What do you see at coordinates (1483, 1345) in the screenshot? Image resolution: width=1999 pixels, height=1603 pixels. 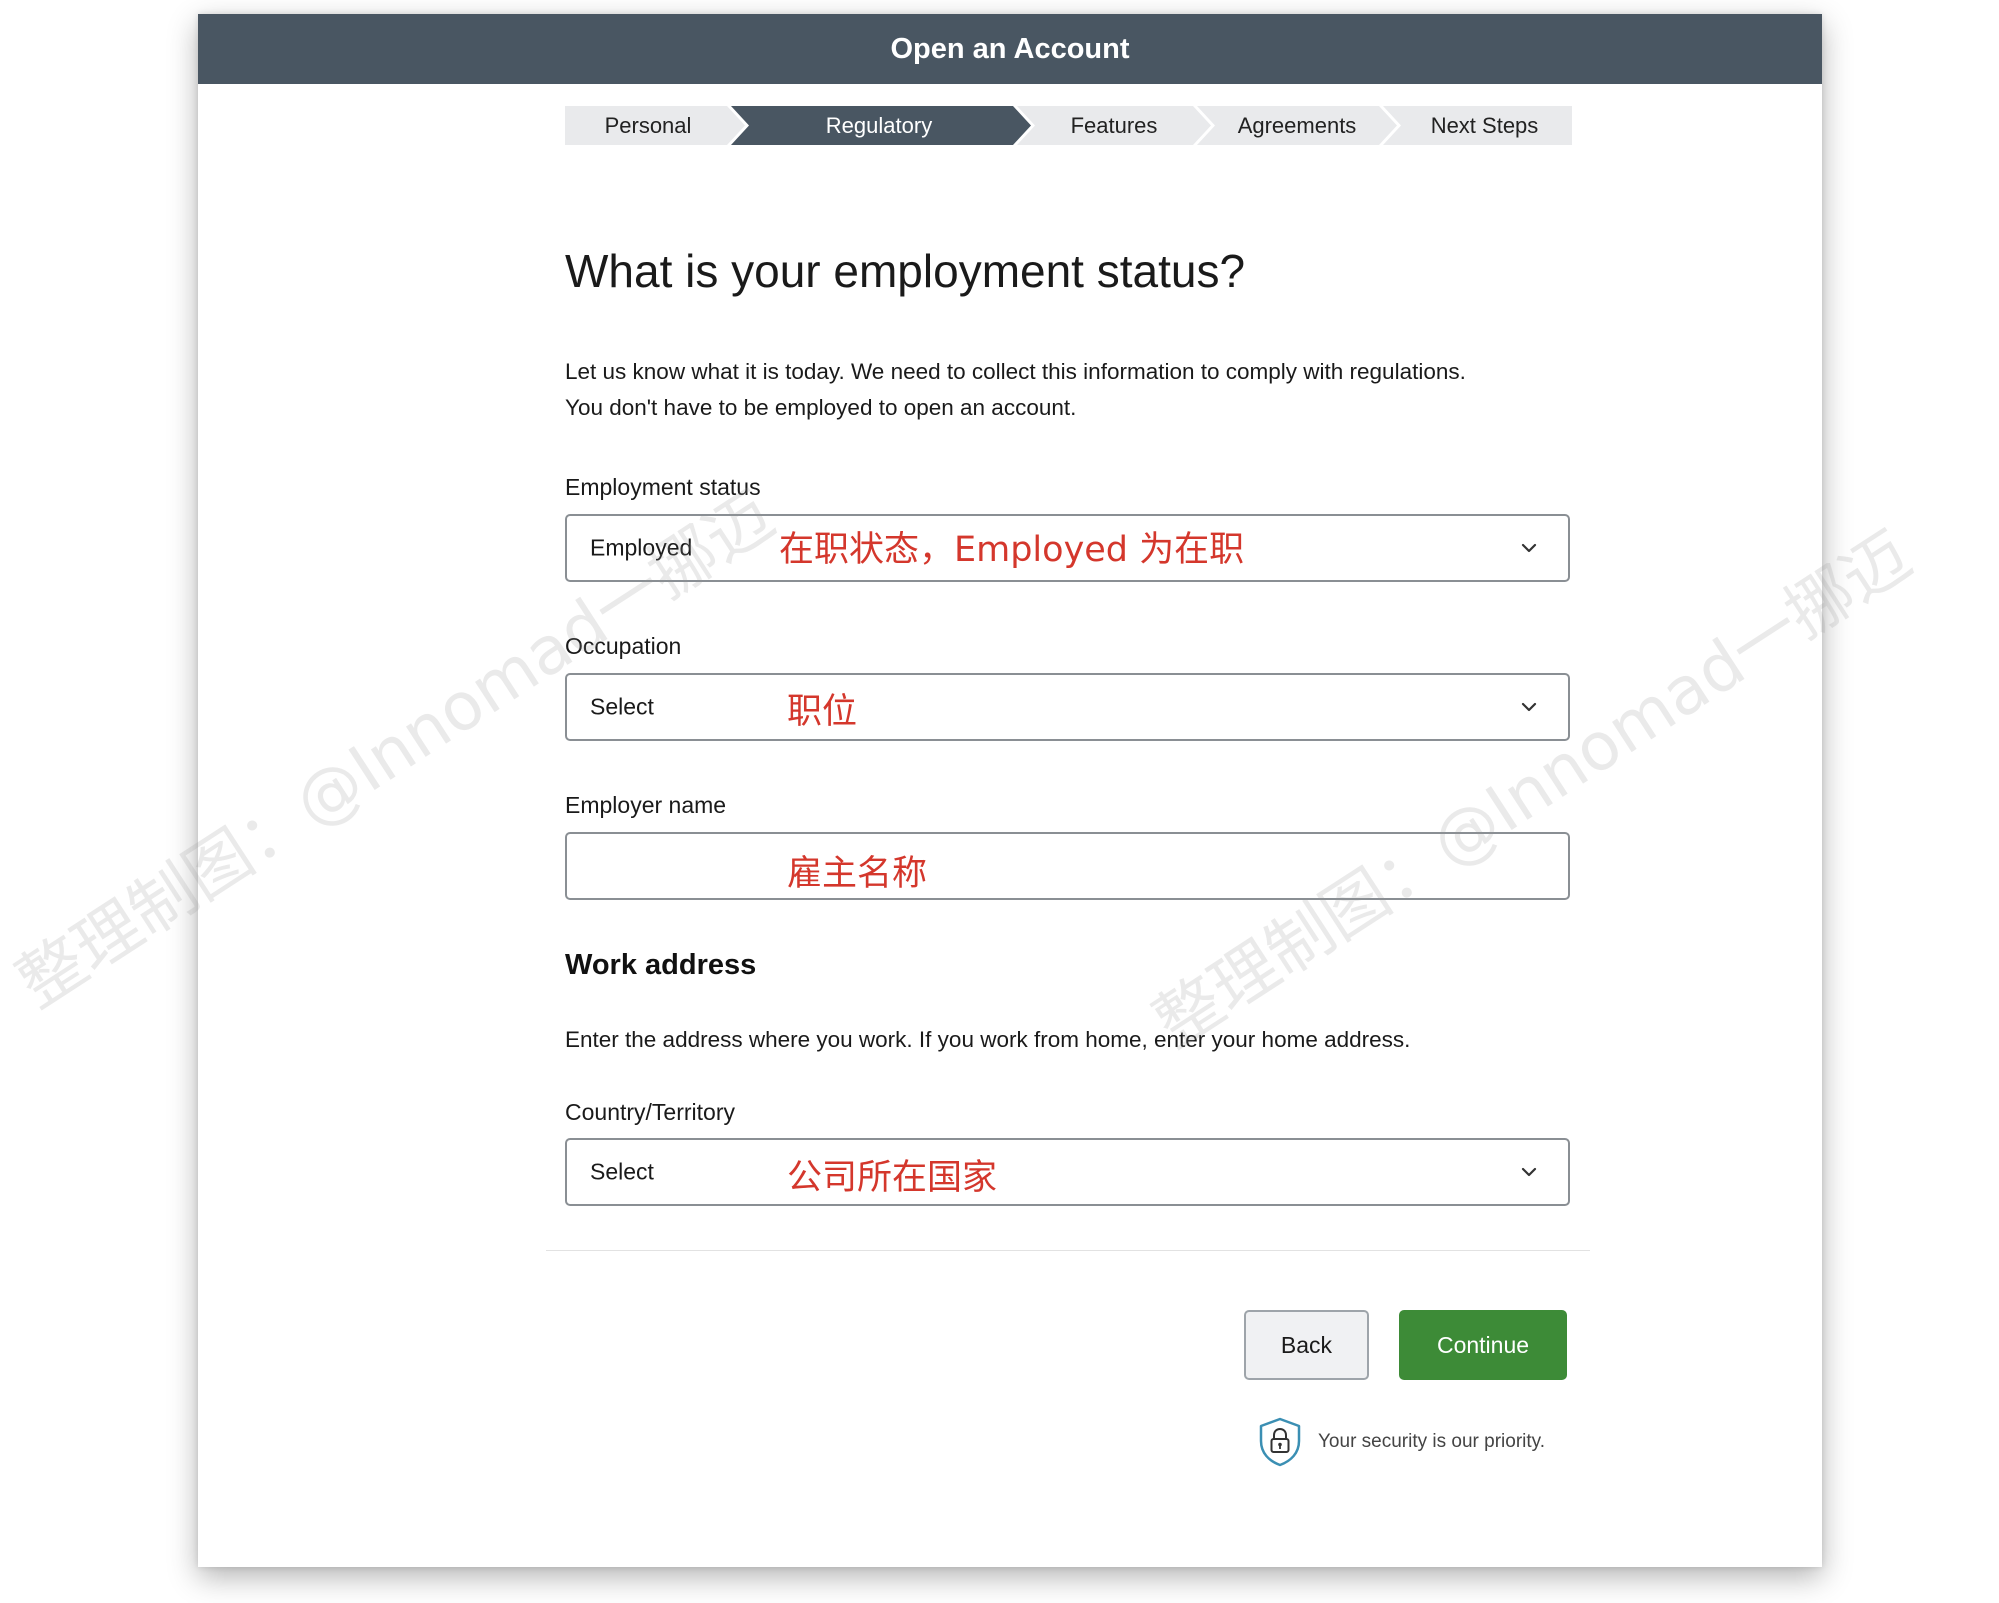 I see `continue-button: Continue` at bounding box center [1483, 1345].